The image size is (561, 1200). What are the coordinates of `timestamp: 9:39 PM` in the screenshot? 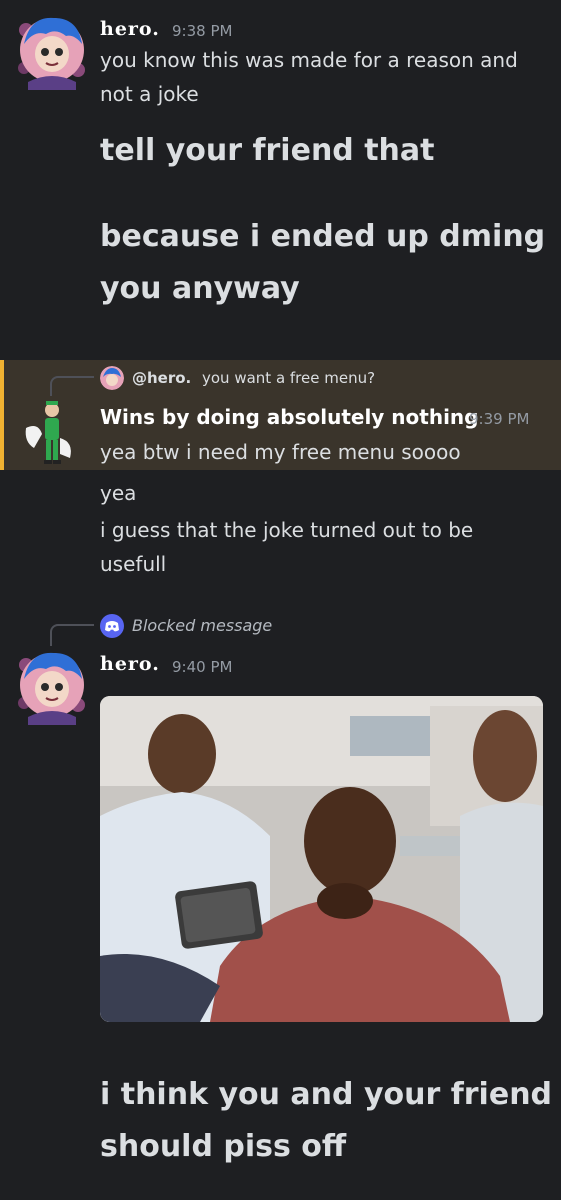 It's located at (499, 419).